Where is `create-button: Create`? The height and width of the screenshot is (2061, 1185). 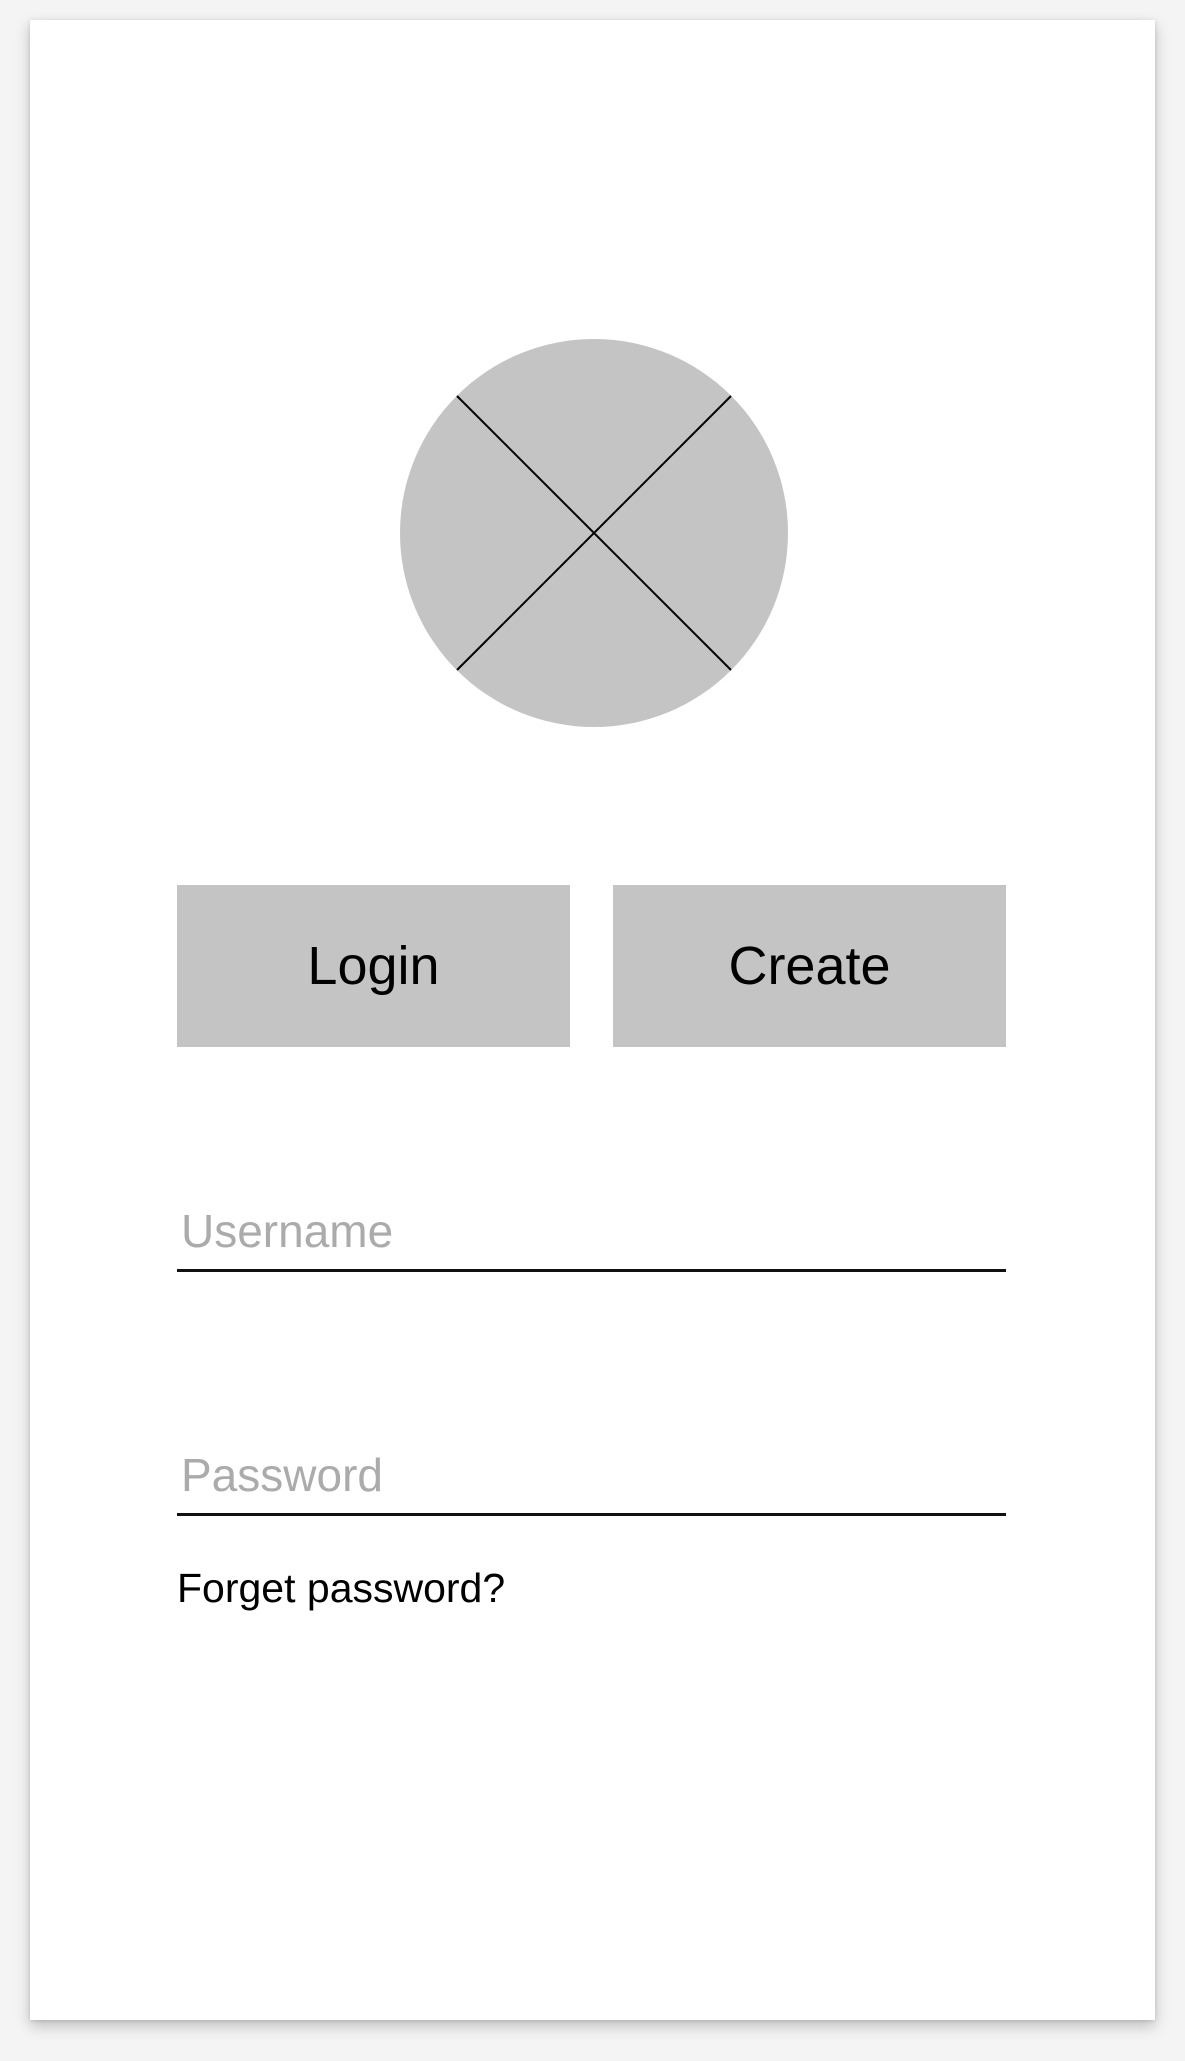
create-button: Create is located at coordinates (809, 966).